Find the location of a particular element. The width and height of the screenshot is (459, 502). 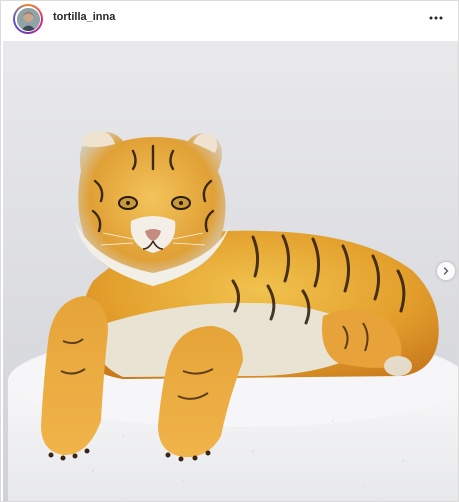

avatar is located at coordinates (28, 19).